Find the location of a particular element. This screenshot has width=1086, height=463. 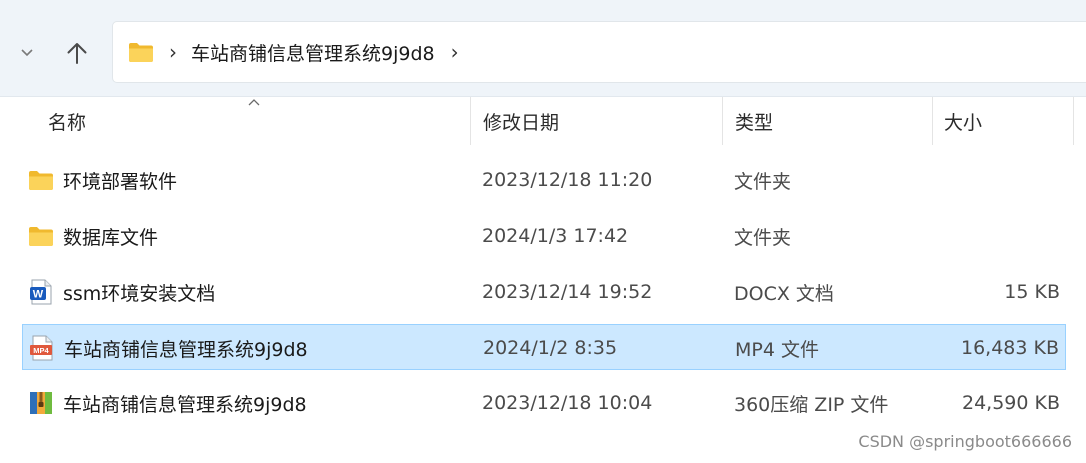

recent-locations-button is located at coordinates (27, 53).